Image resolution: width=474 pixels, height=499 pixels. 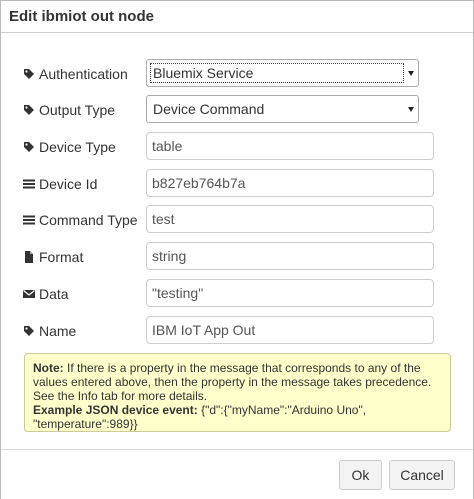 I want to click on command-type-label: Command Type, so click(x=80, y=220).